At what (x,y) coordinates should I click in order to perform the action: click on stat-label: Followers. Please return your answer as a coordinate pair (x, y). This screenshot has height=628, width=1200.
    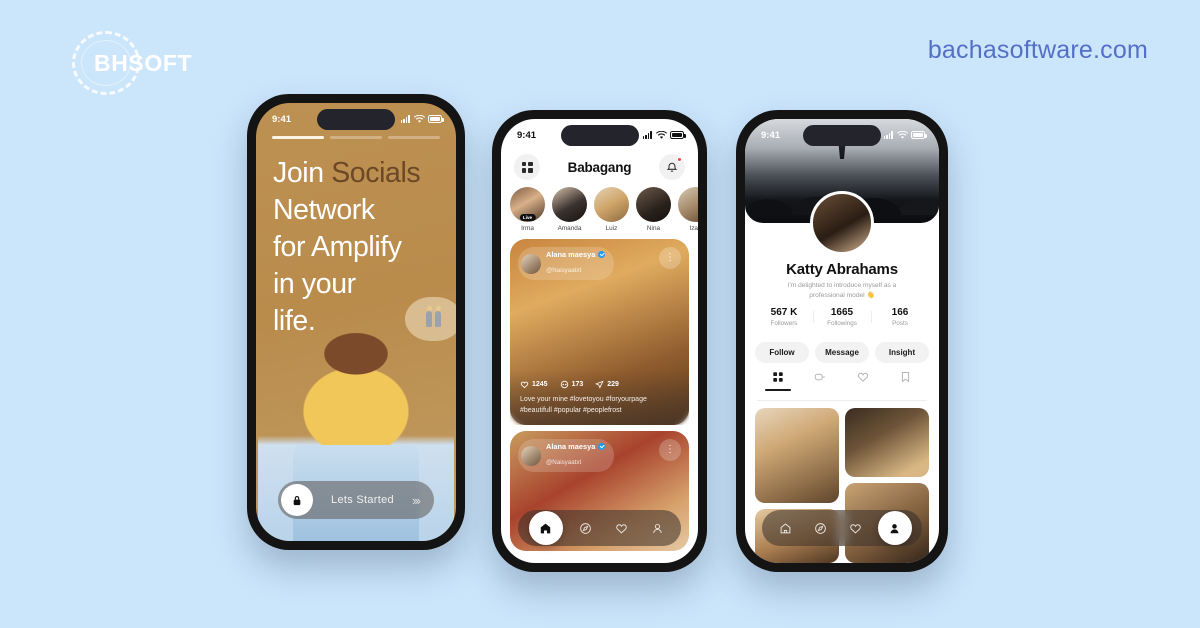
    Looking at the image, I should click on (784, 323).